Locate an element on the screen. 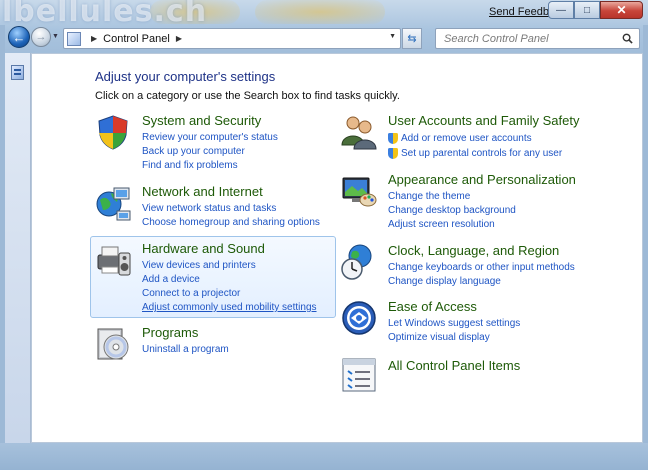 The height and width of the screenshot is (470, 648). maximize-icon: □ is located at coordinates (587, 10).